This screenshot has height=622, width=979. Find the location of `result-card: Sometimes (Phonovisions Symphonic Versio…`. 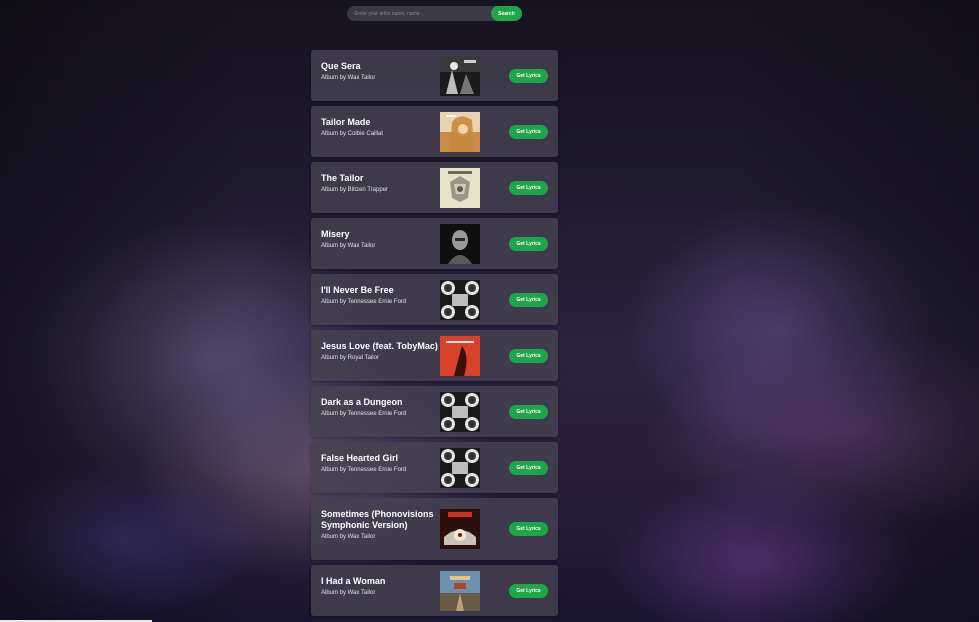

result-card: Sometimes (Phonovisions Symphonic Versio… is located at coordinates (434, 529).